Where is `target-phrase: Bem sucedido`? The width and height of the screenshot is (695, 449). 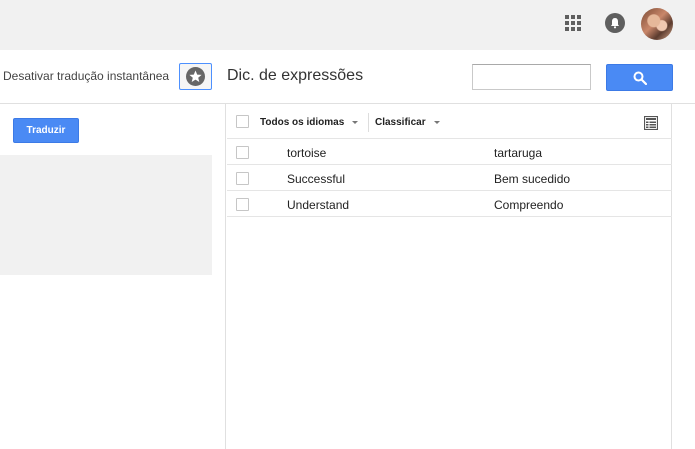
target-phrase: Bem sucedido is located at coordinates (532, 179).